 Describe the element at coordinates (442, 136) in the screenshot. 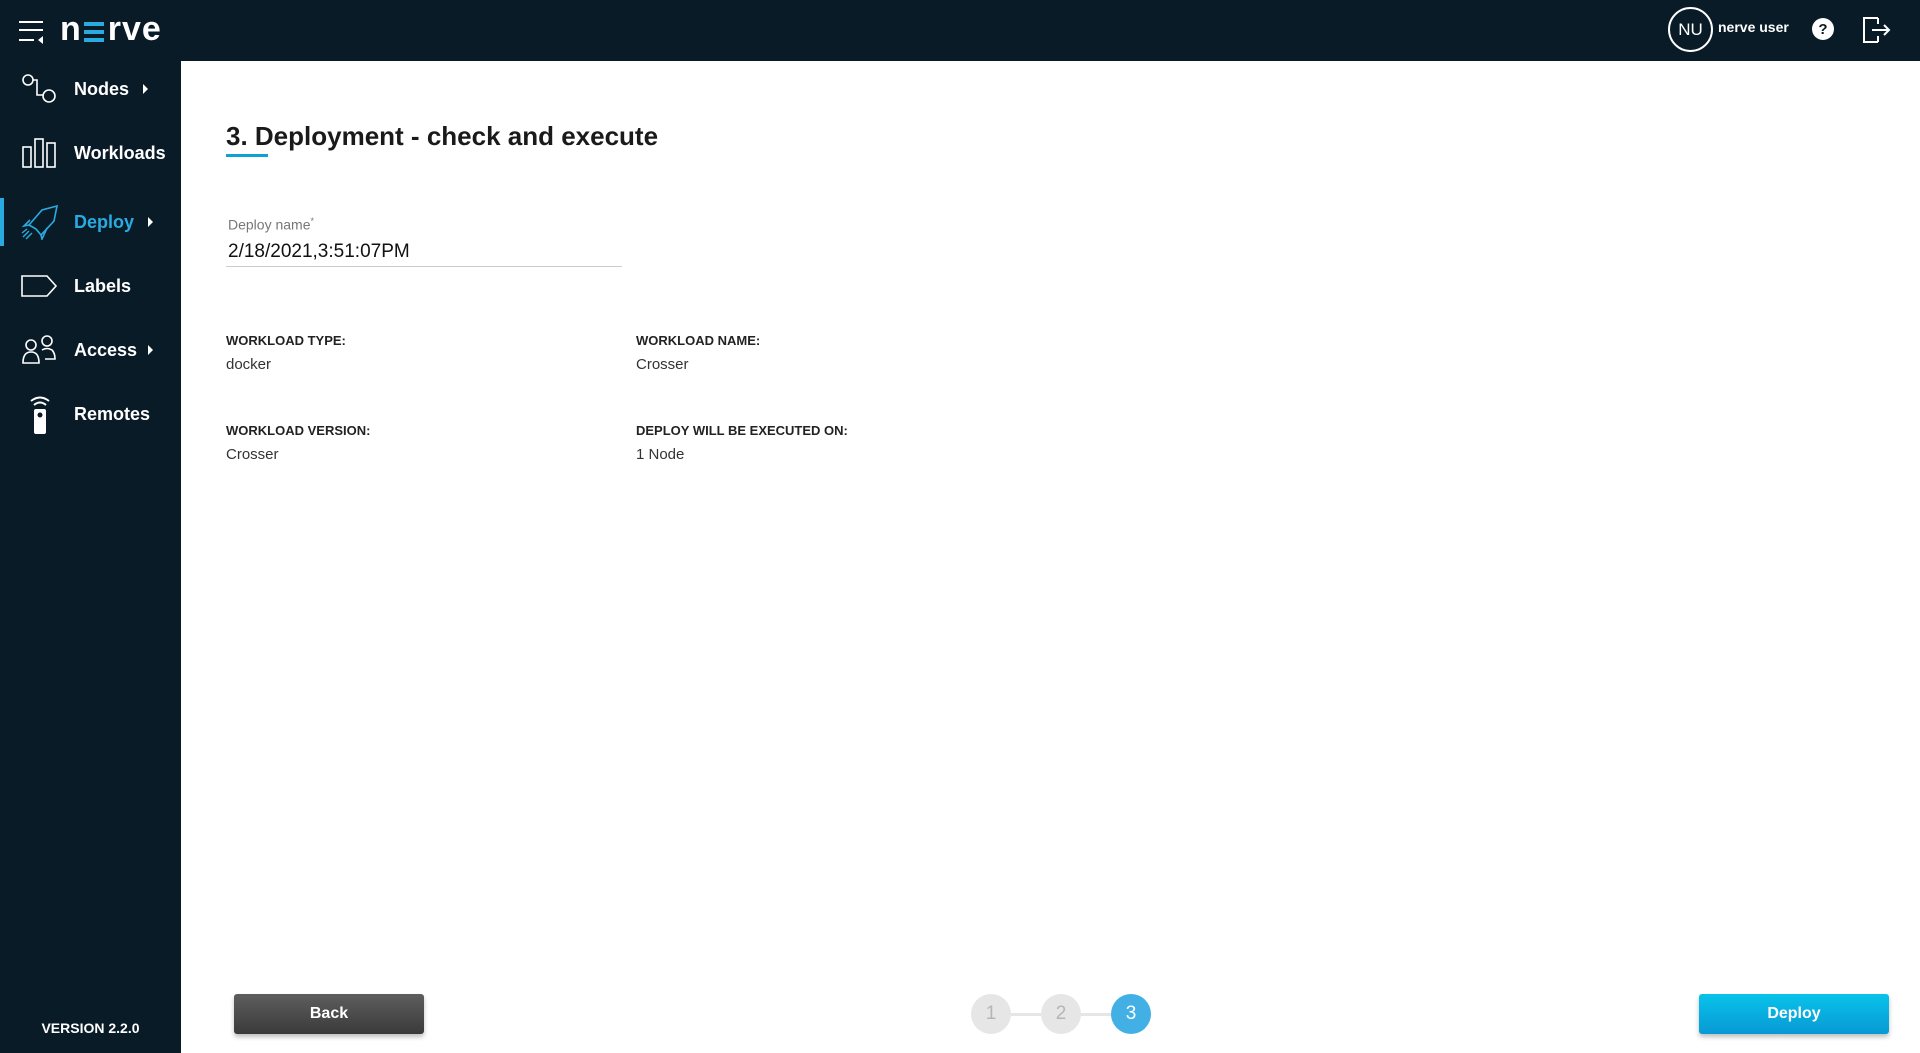

I see `page-title: 3. Deployment - check and execute` at that location.